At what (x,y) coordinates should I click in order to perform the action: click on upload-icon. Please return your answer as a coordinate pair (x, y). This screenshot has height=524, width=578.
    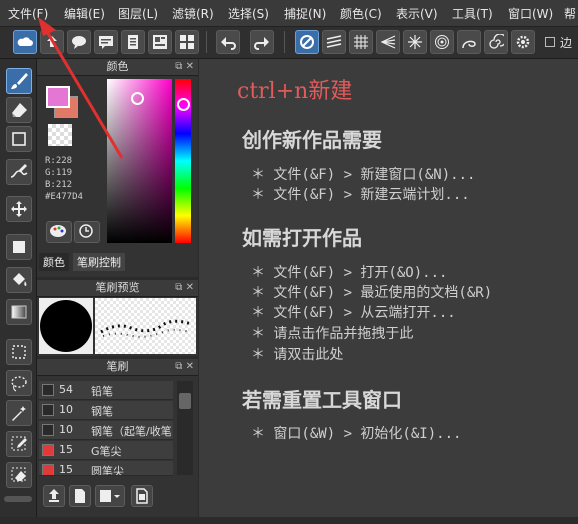
    Looking at the image, I should click on (52, 42).